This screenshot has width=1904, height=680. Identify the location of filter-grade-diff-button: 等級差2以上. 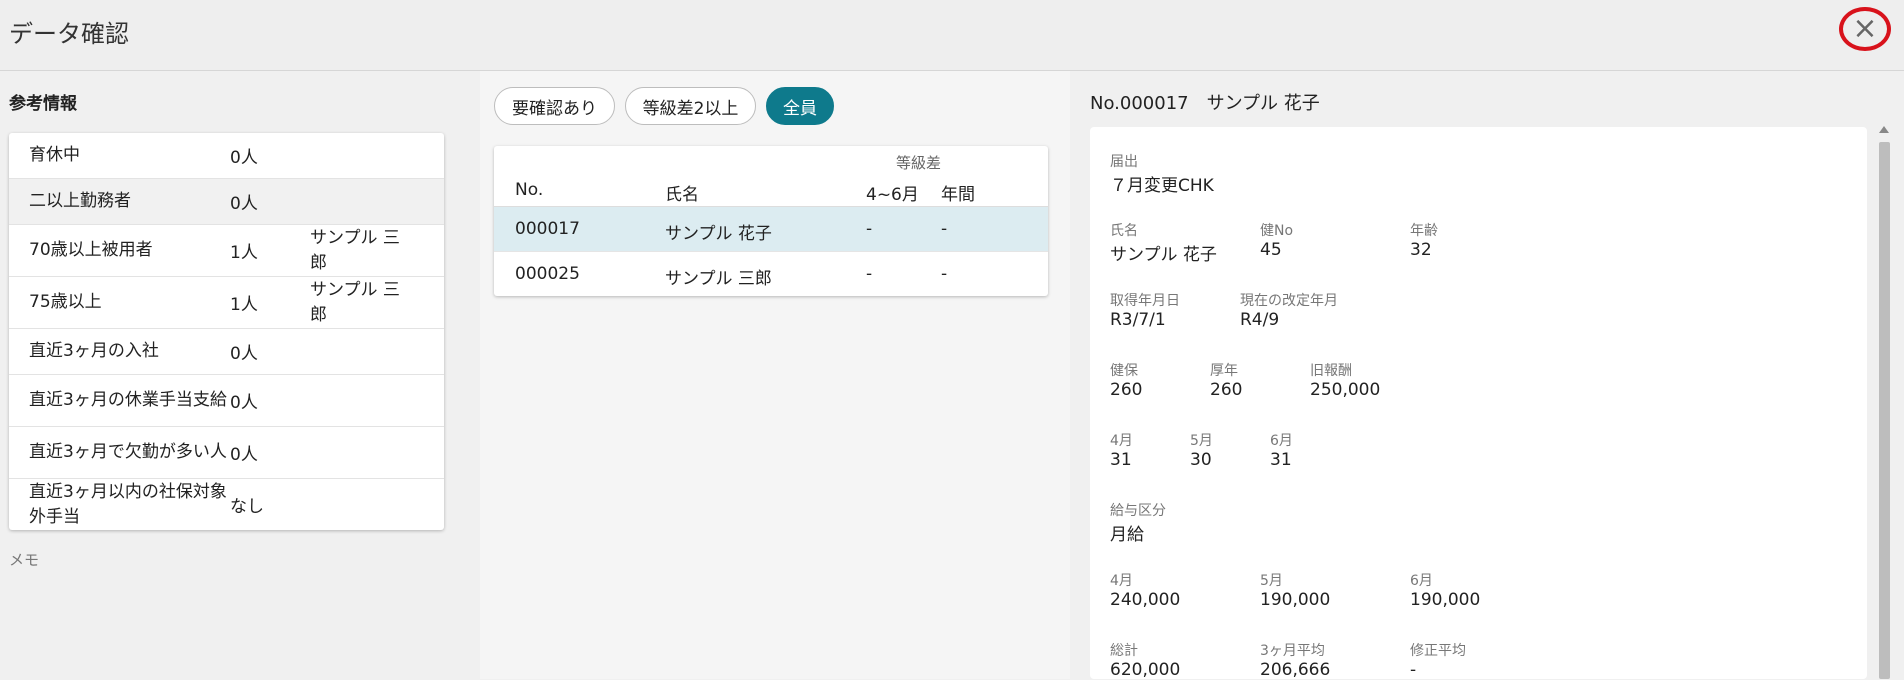
(690, 106).